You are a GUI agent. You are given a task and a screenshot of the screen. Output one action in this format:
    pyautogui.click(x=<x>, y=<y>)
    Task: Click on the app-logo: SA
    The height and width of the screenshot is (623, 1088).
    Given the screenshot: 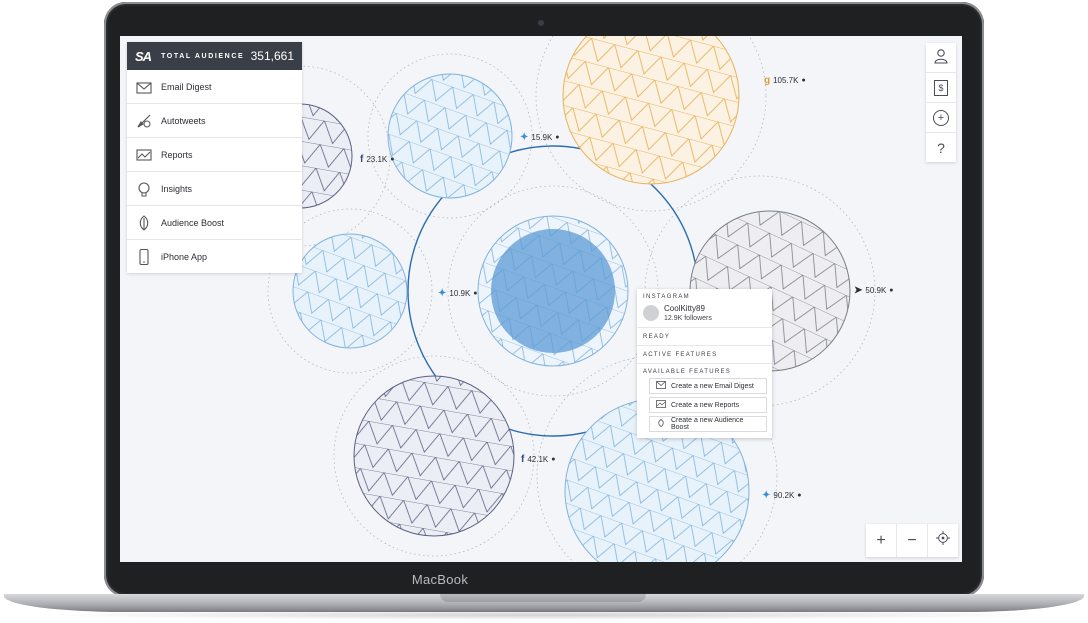 What is the action you would take?
    pyautogui.click(x=143, y=56)
    